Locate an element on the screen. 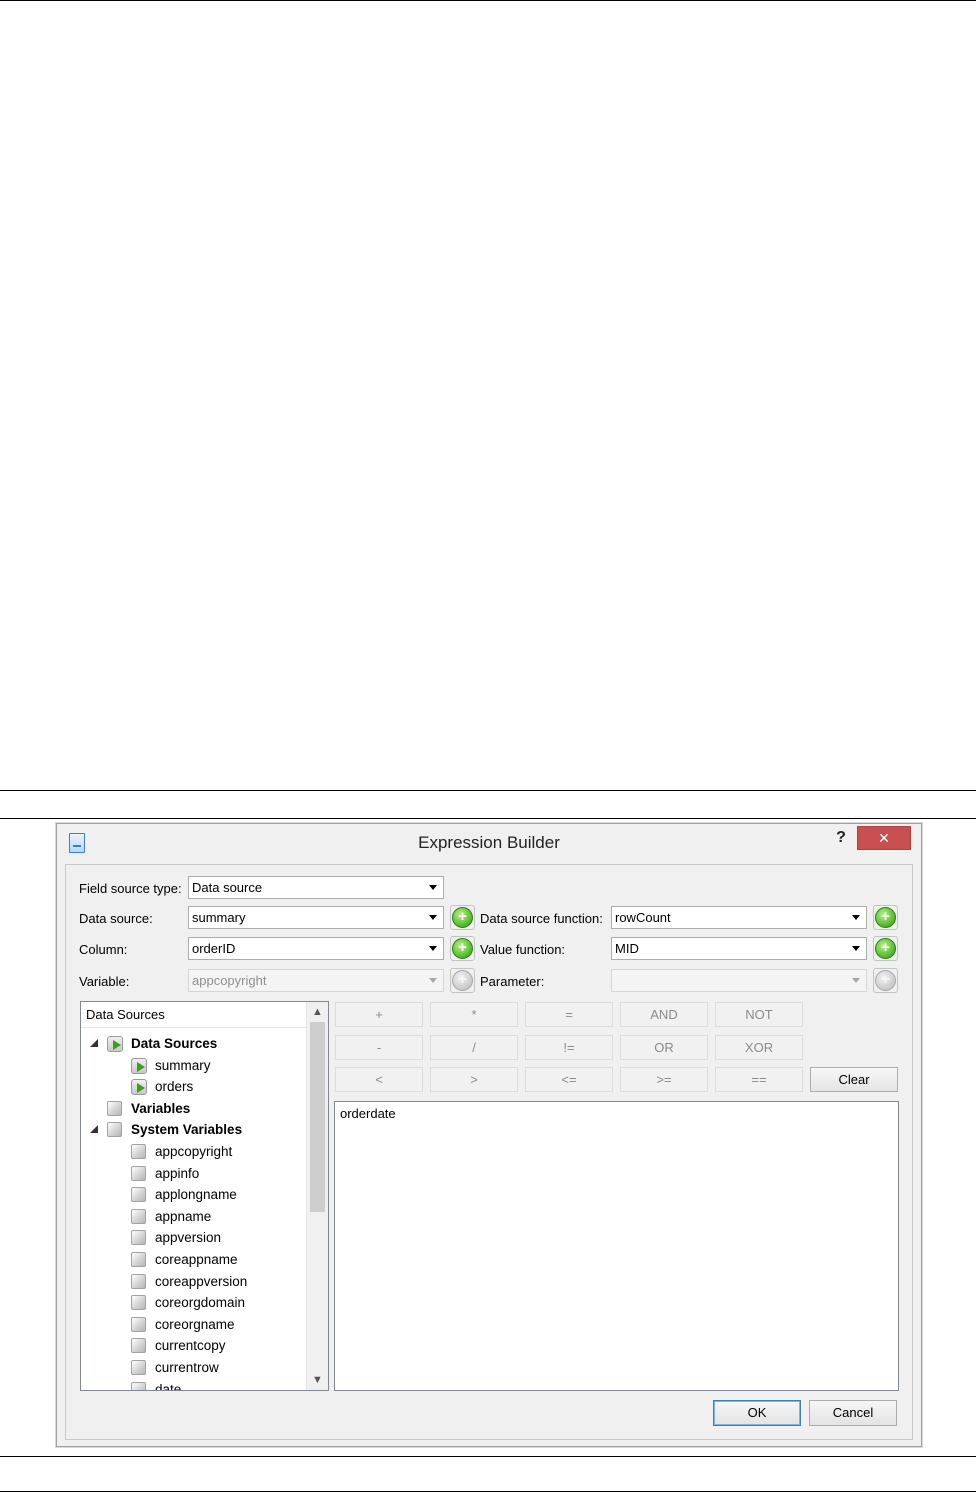 This screenshot has height=1492, width=976. tree-item: currentcopy is located at coordinates (193, 1345).